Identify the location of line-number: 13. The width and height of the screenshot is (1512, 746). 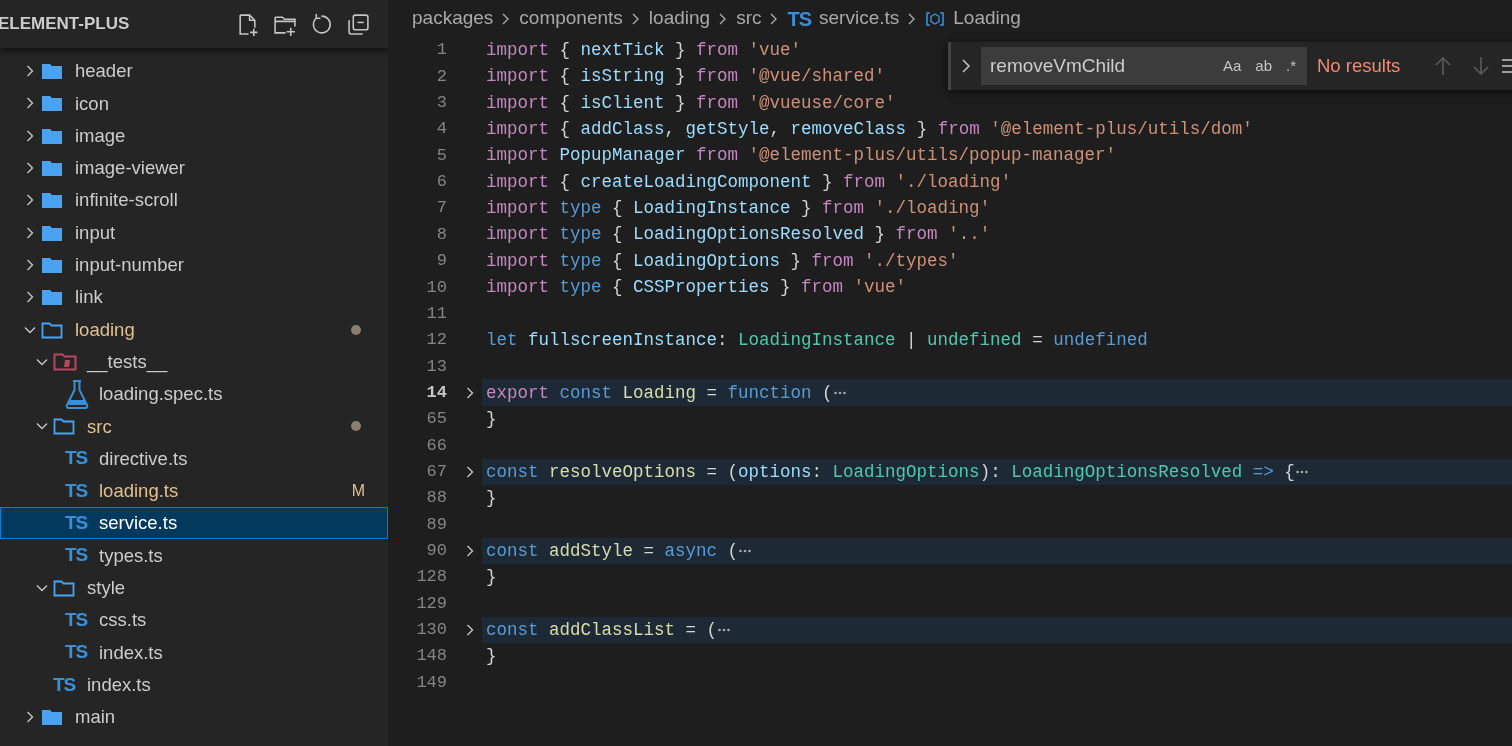
(436, 366).